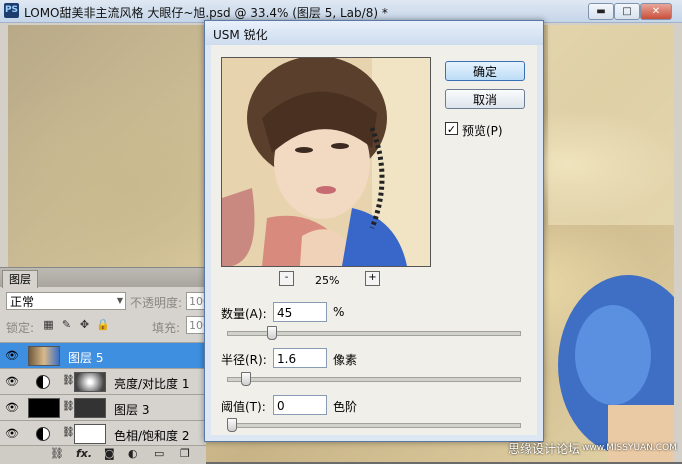  I want to click on maximize-button: □, so click(627, 11).